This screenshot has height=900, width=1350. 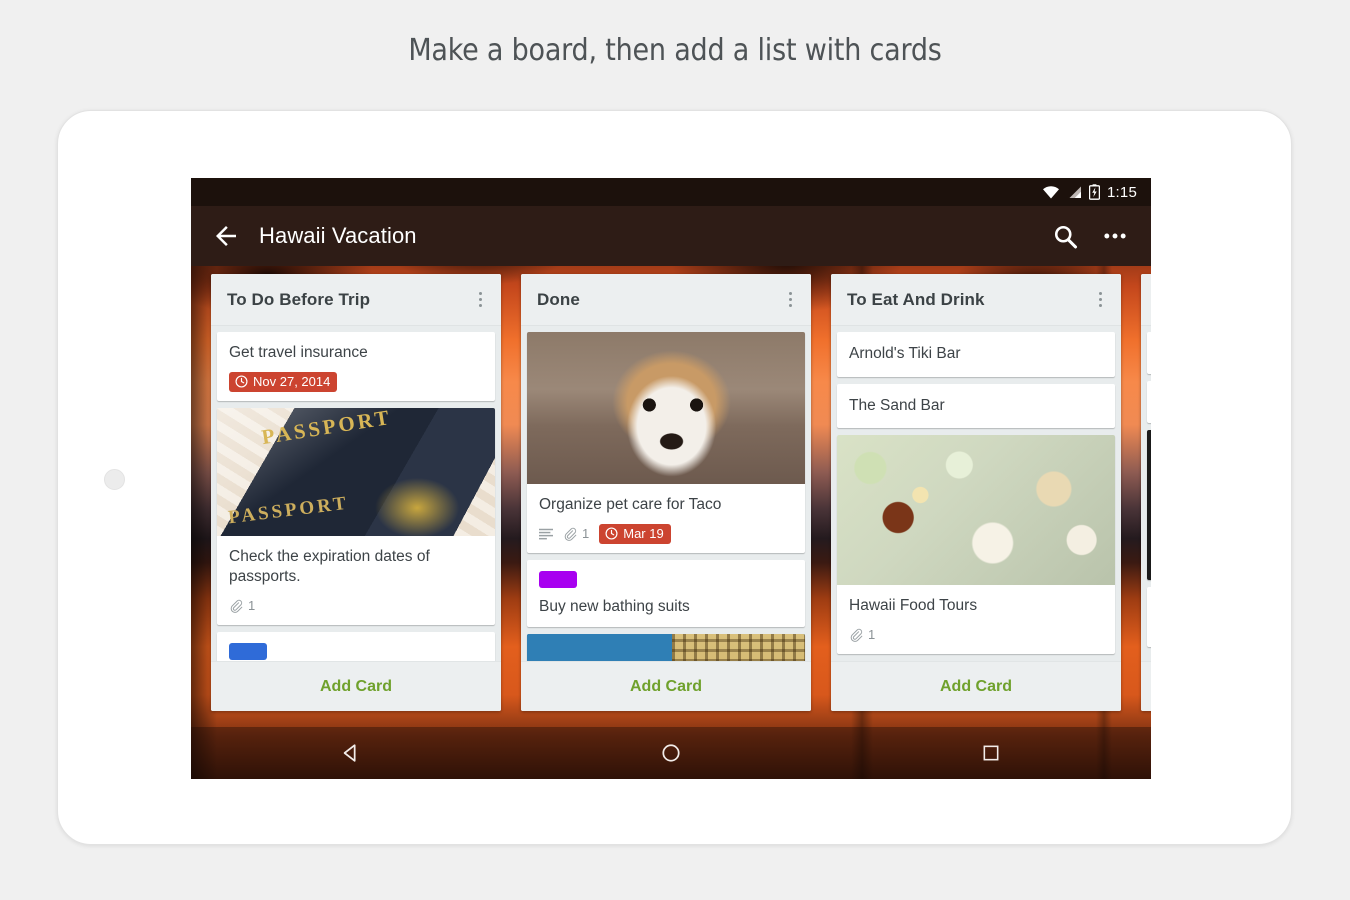 I want to click on due-date-text: Mar 19, so click(x=643, y=533).